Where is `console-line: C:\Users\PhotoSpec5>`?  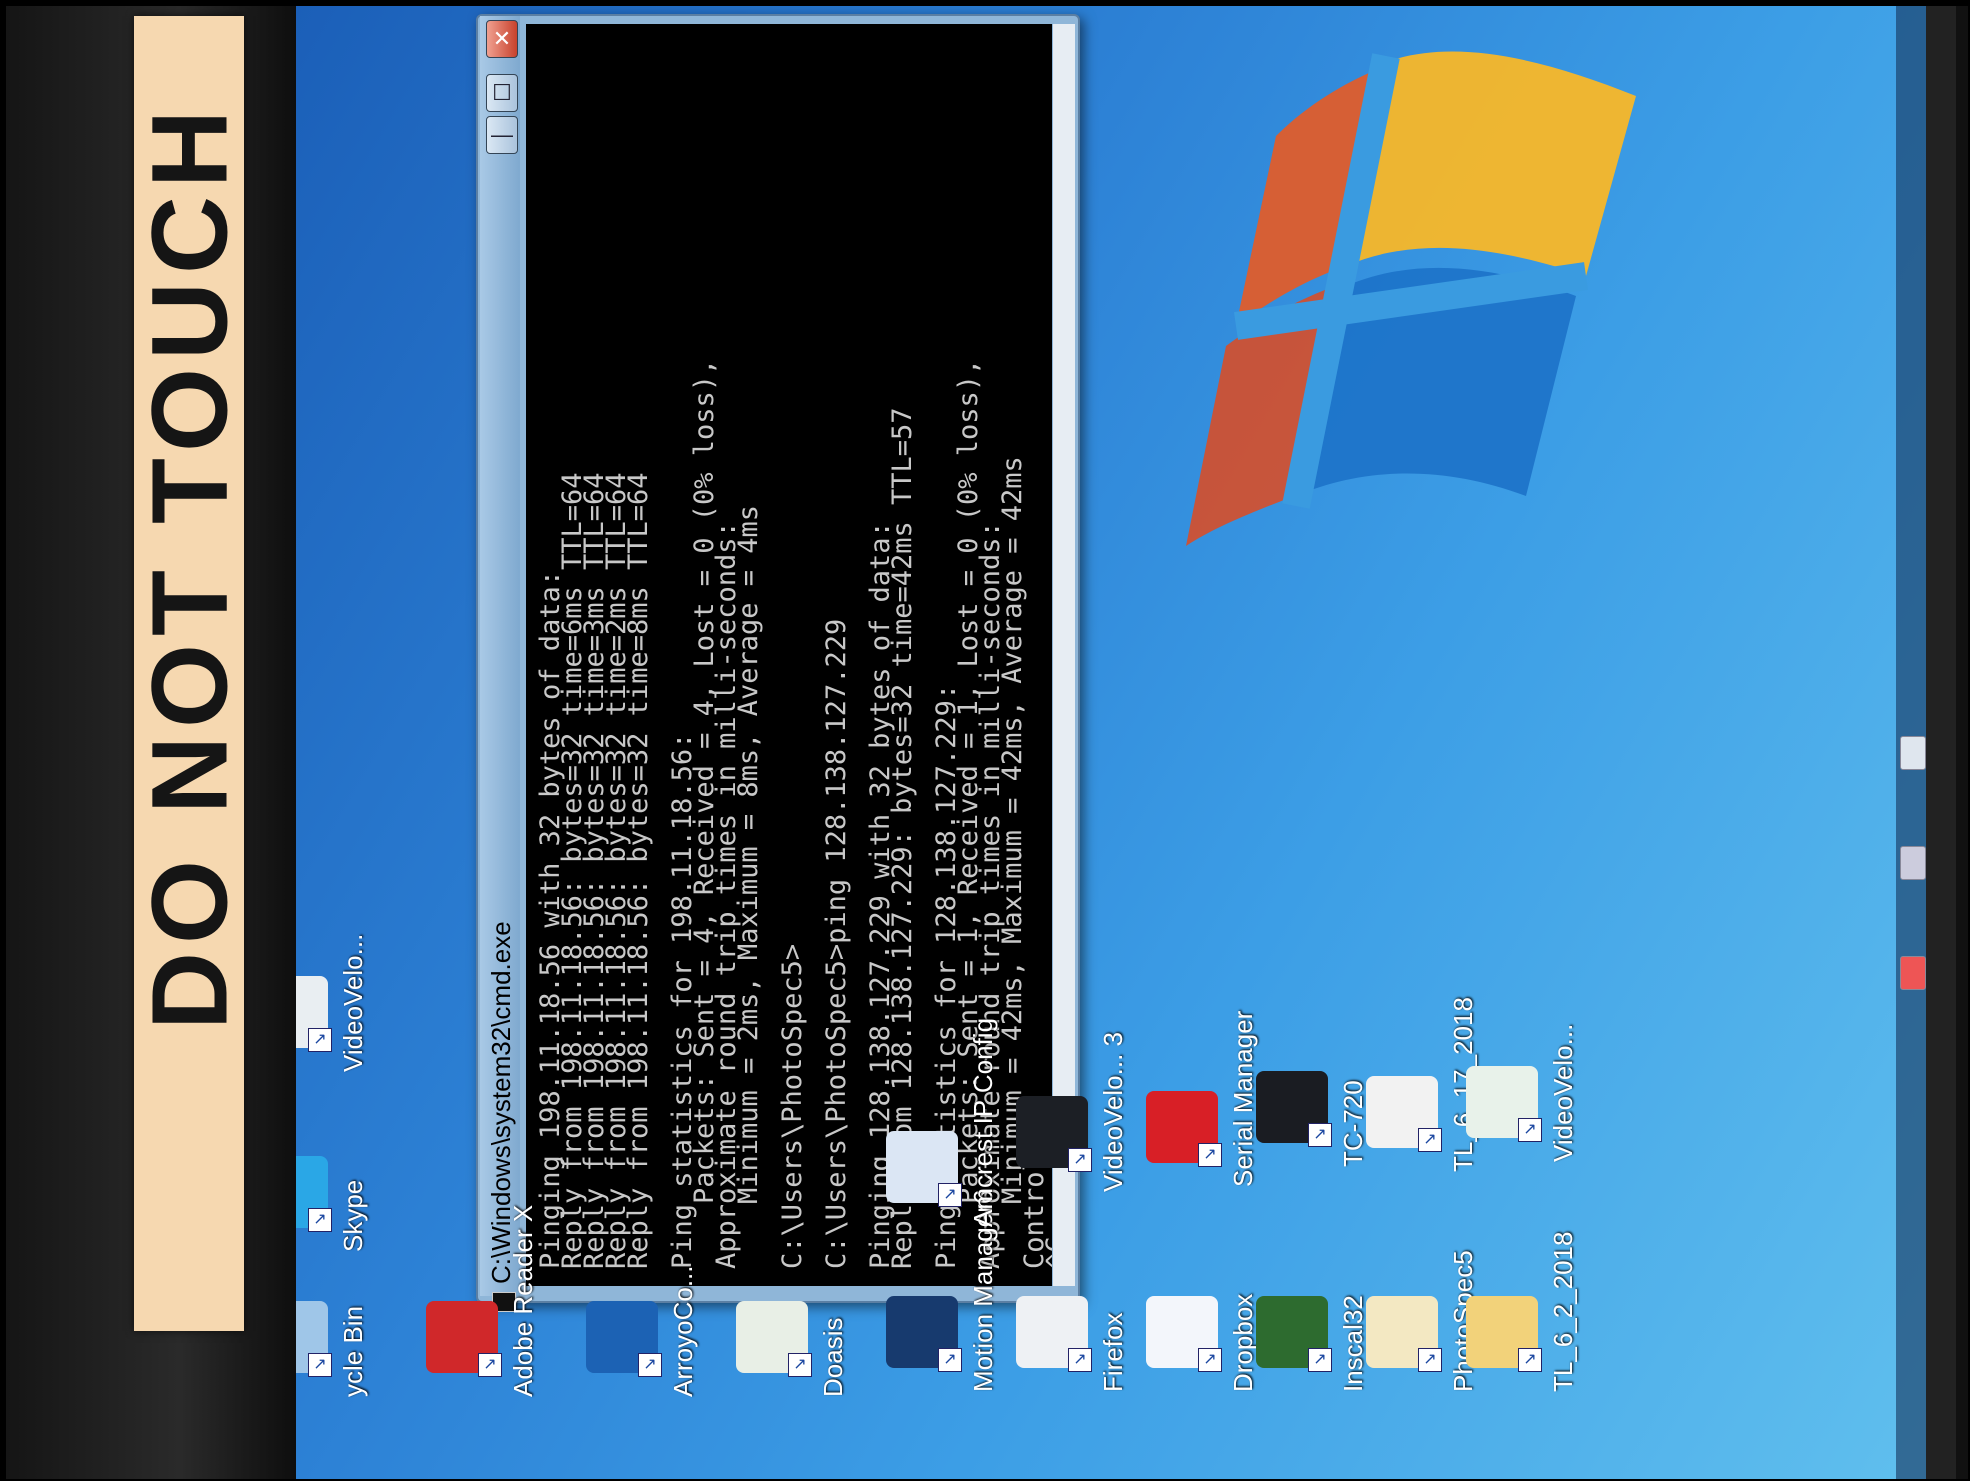 console-line: C:\Users\PhotoSpec5> is located at coordinates (792, 1106).